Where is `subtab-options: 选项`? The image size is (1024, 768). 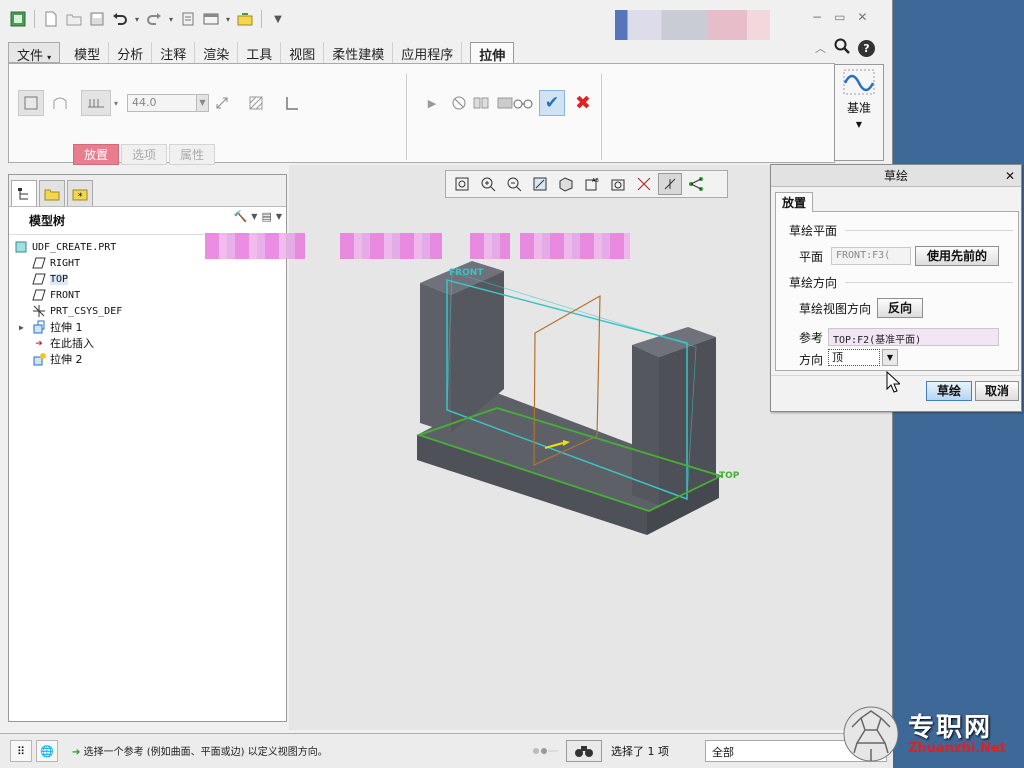
subtab-options: 选项 is located at coordinates (144, 154).